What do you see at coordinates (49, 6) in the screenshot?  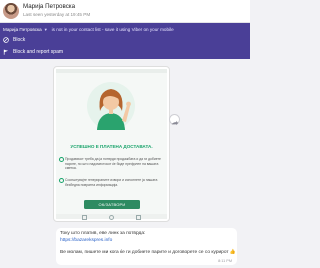 I see `contact-name: Марија Петровска` at bounding box center [49, 6].